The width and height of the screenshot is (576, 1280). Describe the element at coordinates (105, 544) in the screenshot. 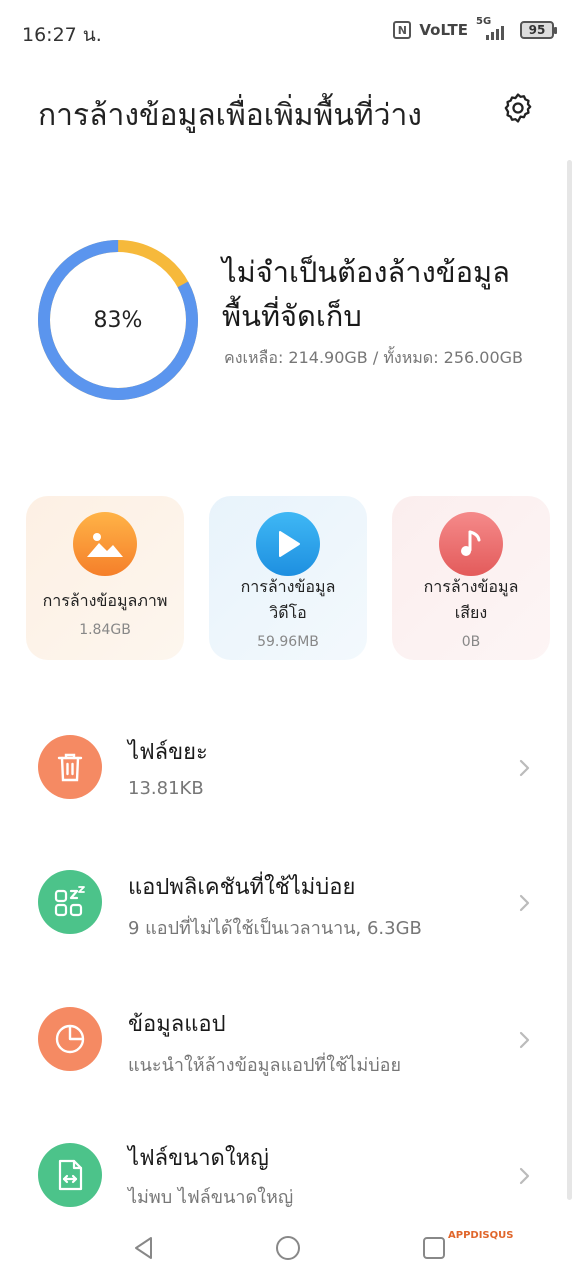

I see `image-icon` at that location.